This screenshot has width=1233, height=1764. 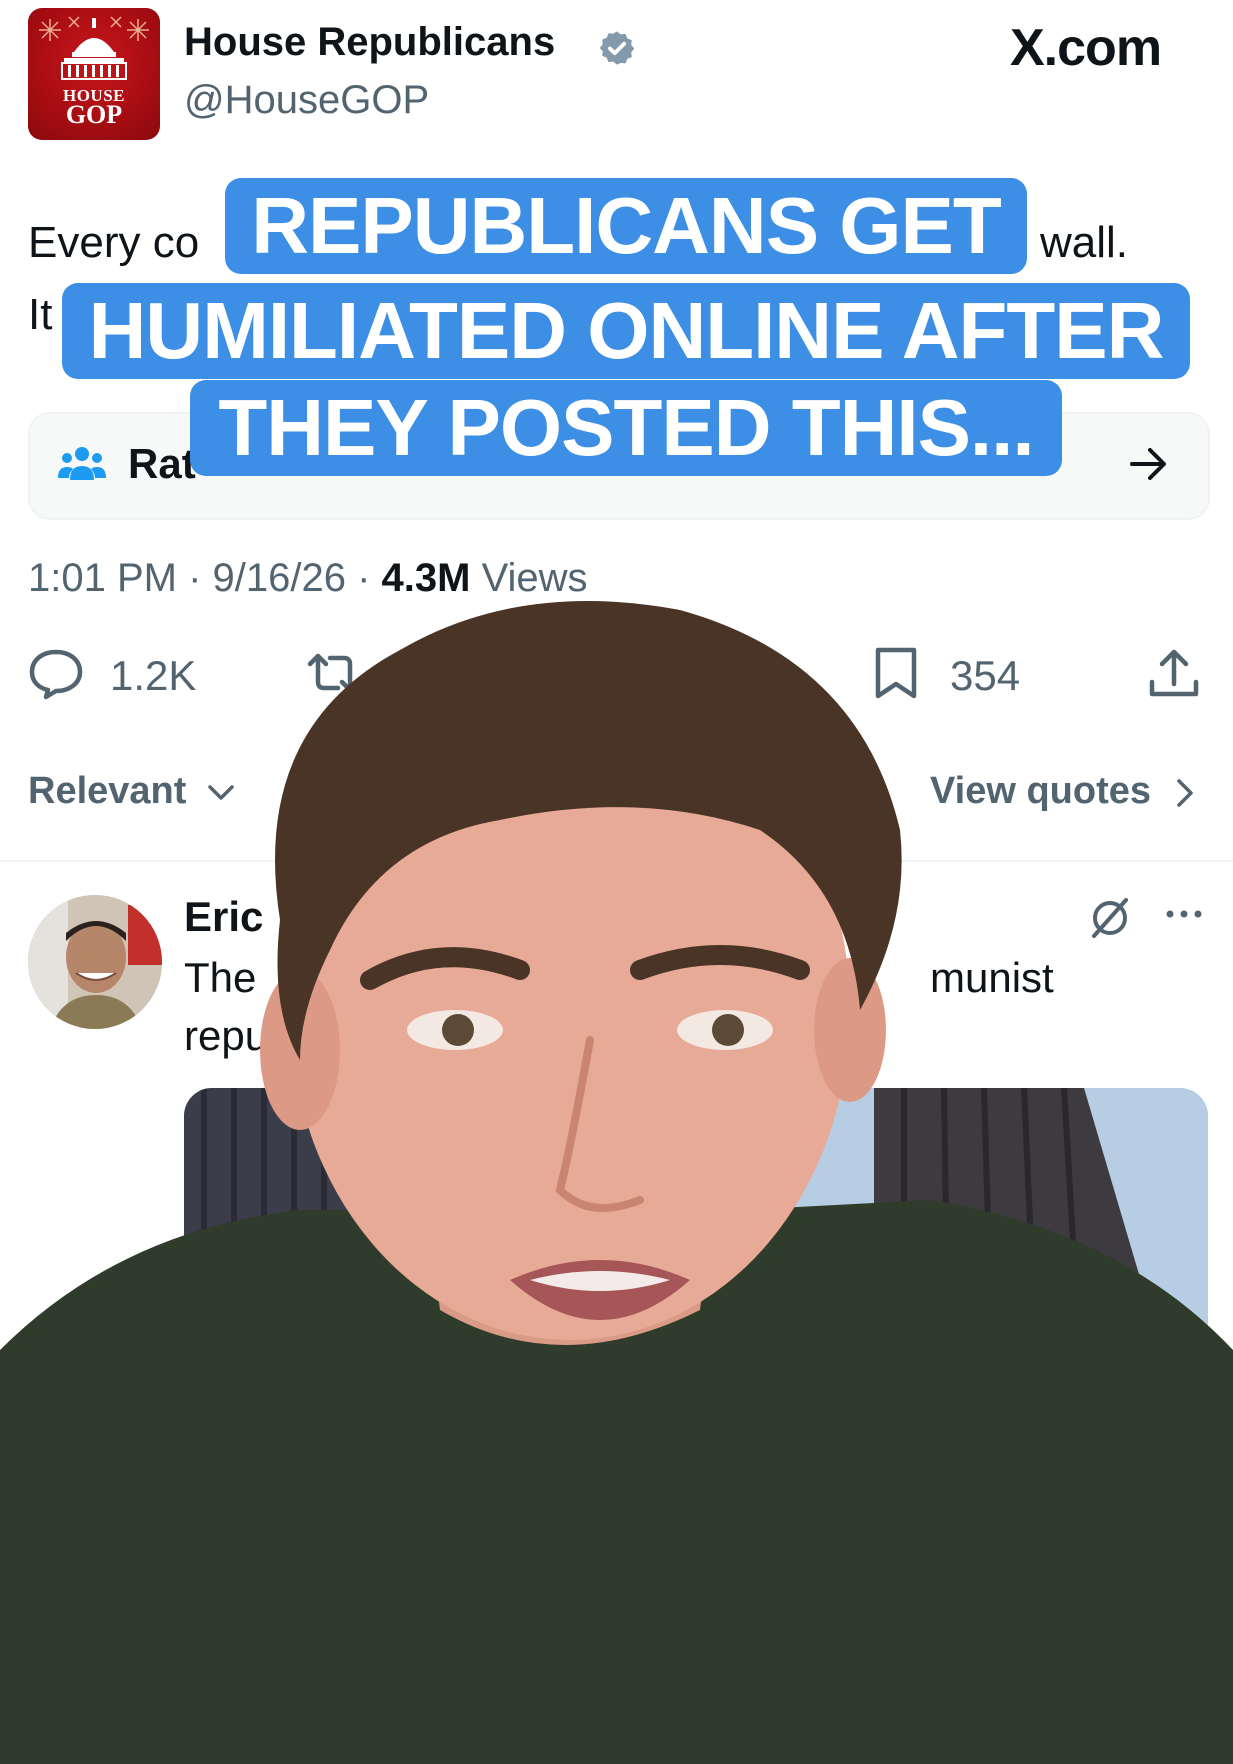 I want to click on avatar-text-gop: GOP, so click(x=94, y=114).